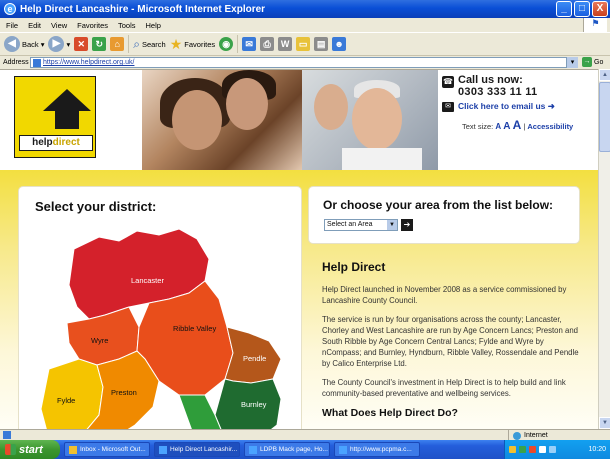  I want to click on address-dropdown-icon: ▾, so click(572, 62).